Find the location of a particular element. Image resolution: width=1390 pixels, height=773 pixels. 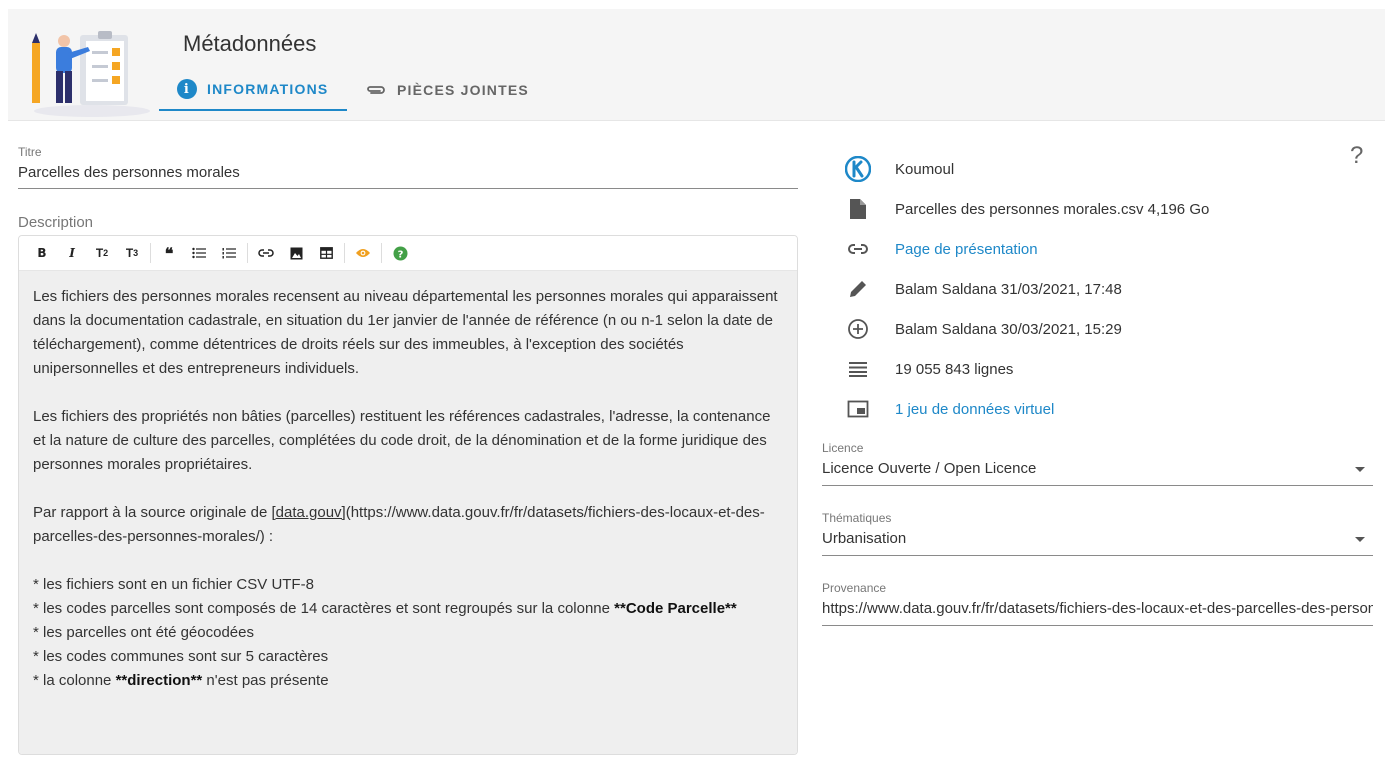

updated-info: Balam Saldana 31/03/2021, 17:48 is located at coordinates (1008, 289).